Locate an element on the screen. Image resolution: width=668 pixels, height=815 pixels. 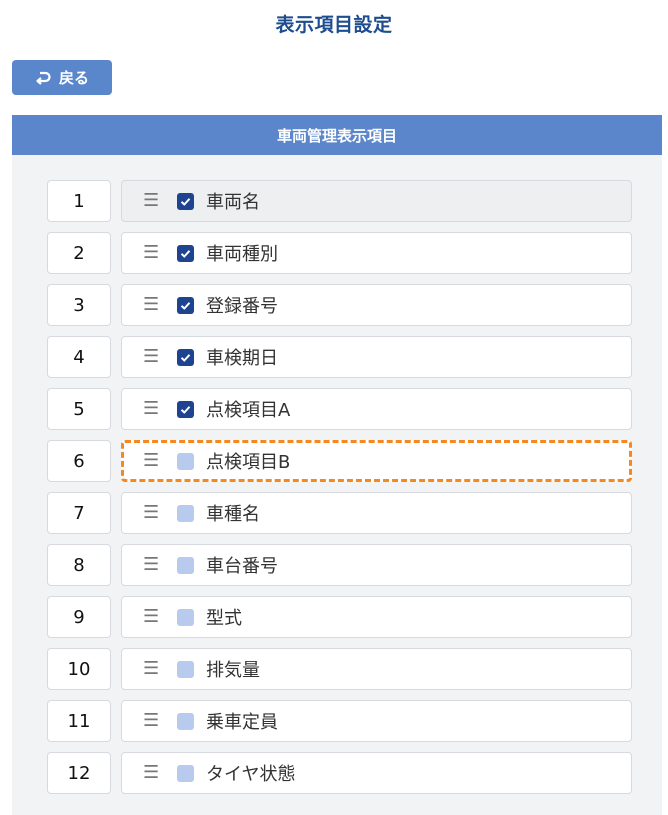
draggable-item: ☰ 車台番号 is located at coordinates (376, 565).